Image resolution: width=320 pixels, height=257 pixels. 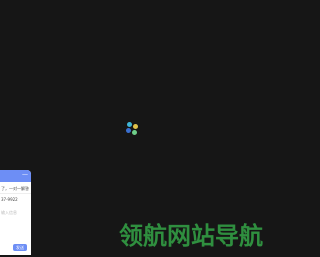 What do you see at coordinates (20, 247) in the screenshot?
I see `send-button: 发送` at bounding box center [20, 247].